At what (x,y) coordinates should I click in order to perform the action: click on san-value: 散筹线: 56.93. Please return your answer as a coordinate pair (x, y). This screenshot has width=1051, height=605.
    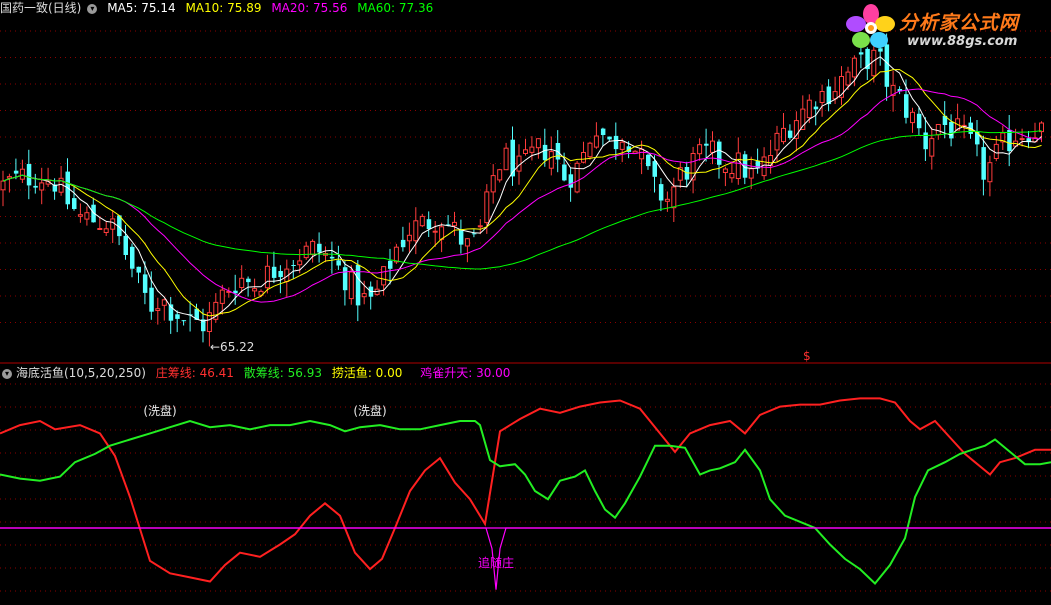
    Looking at the image, I should click on (282, 373).